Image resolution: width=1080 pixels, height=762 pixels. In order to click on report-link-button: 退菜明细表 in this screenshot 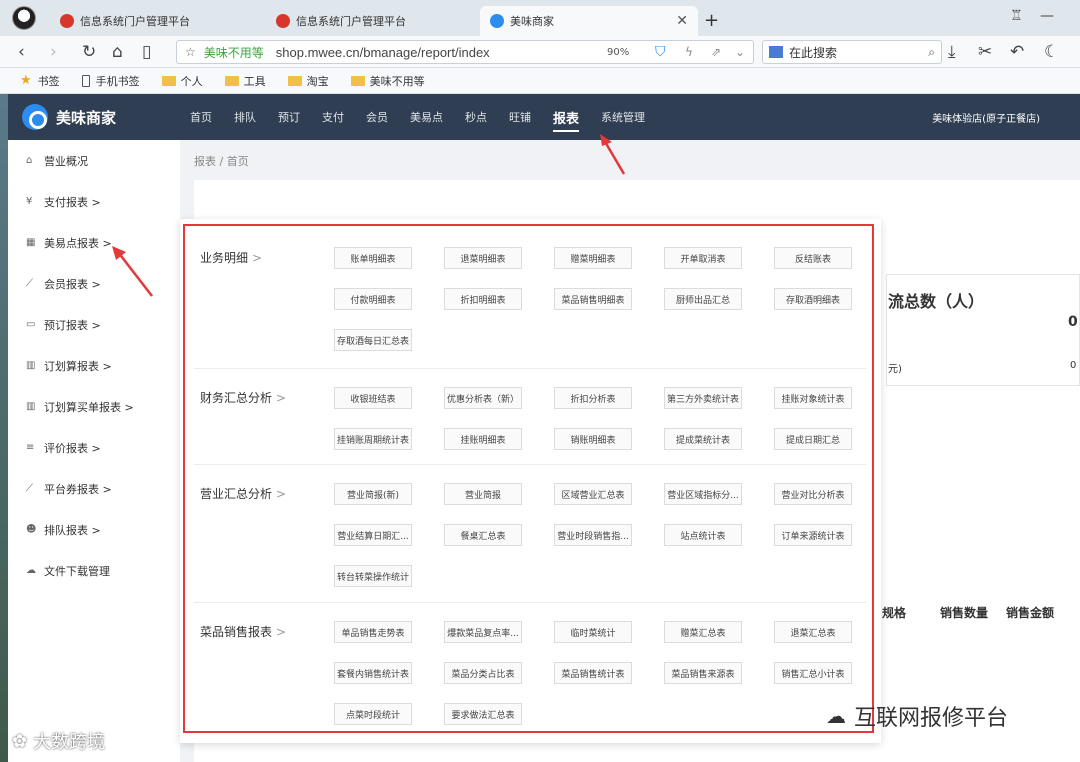, I will do `click(483, 258)`.